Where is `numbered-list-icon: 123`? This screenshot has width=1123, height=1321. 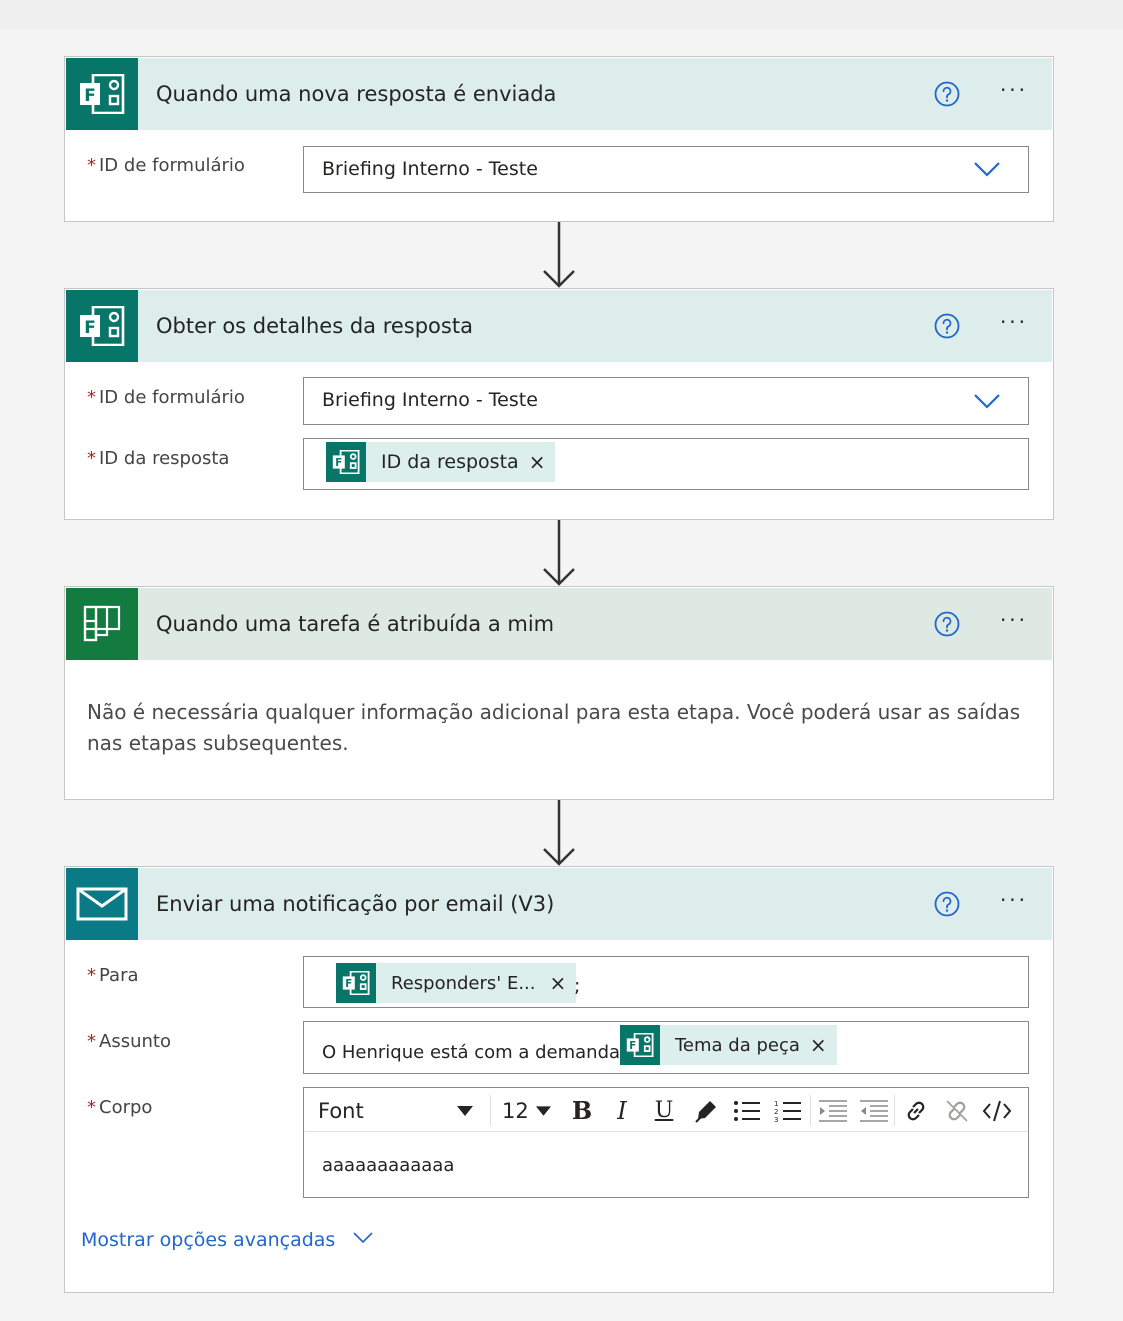
numbered-list-icon: 123 is located at coordinates (788, 1110).